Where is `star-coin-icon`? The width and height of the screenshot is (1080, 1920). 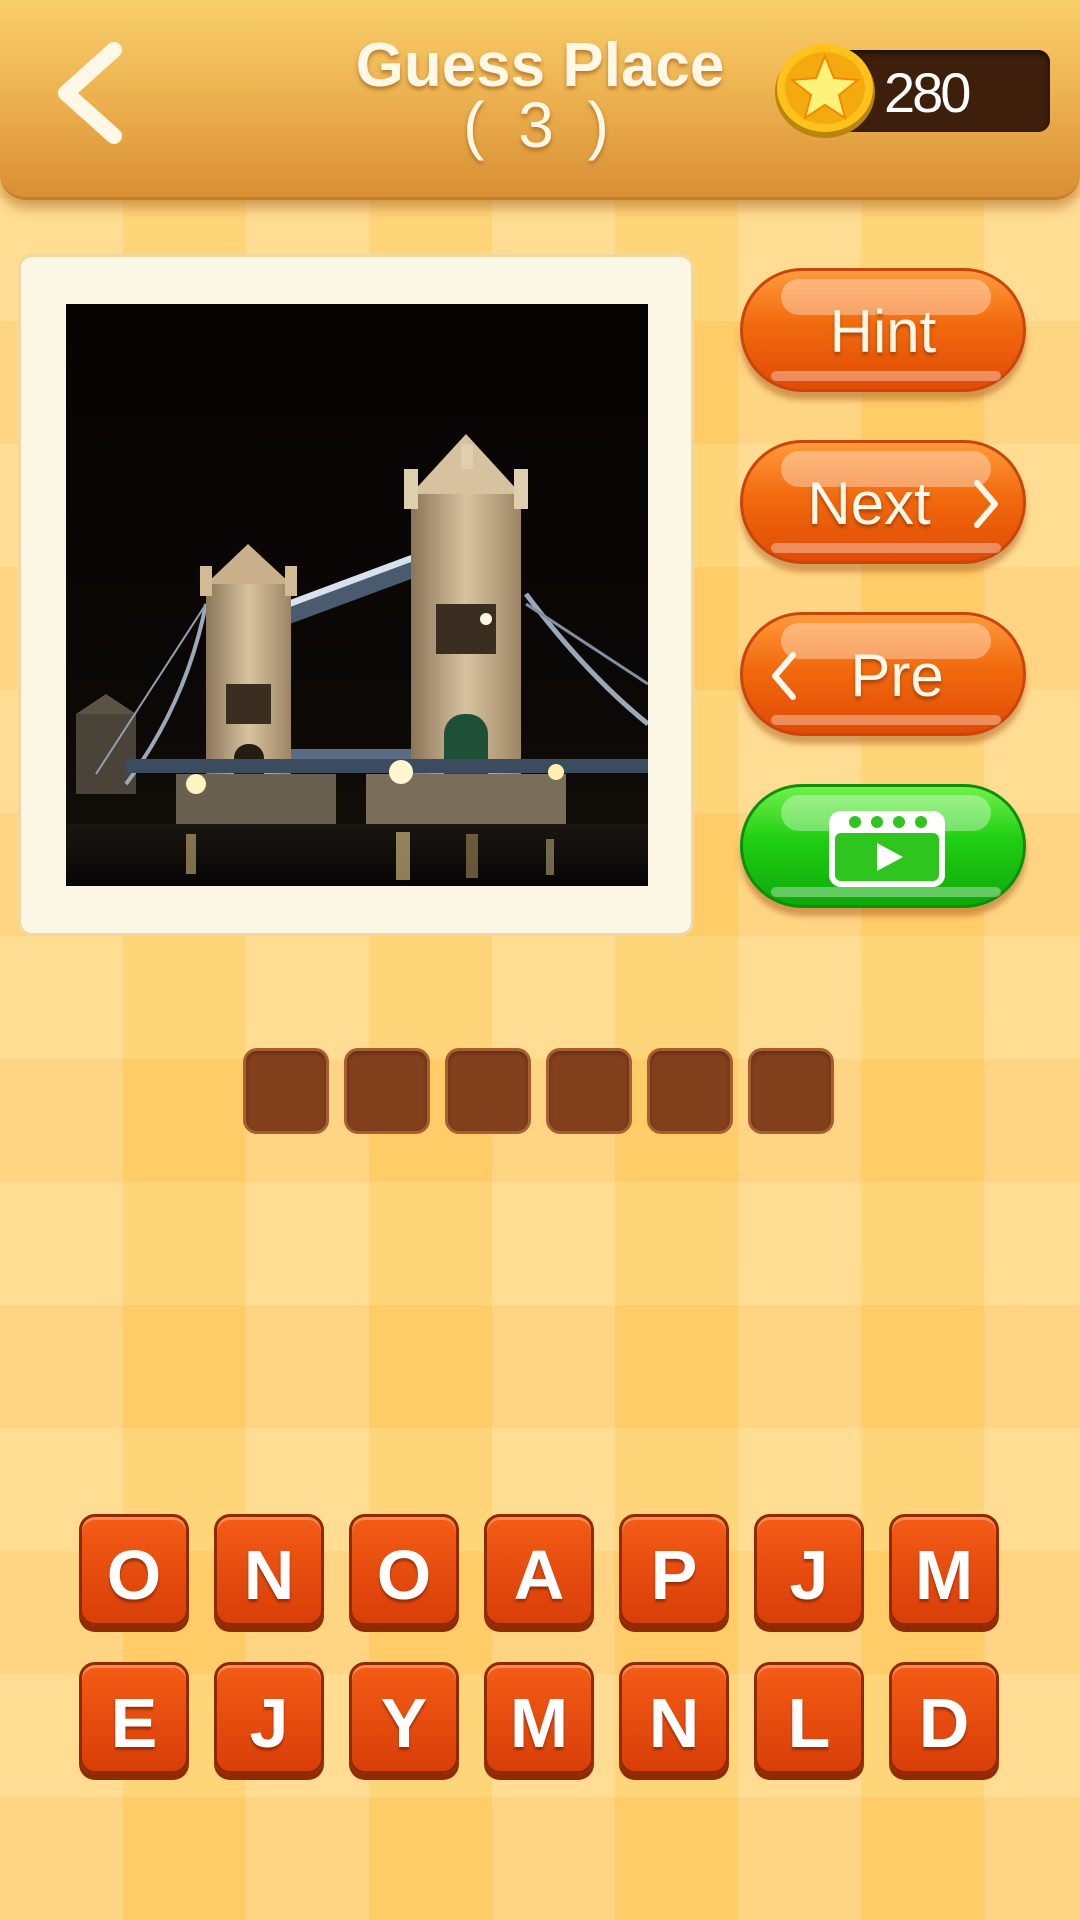 star-coin-icon is located at coordinates (825, 91).